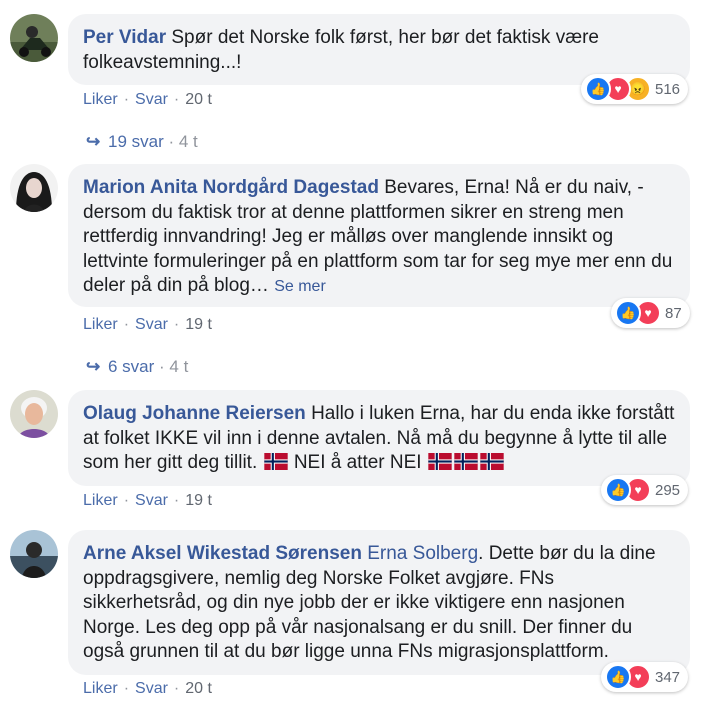 Image resolution: width=723 pixels, height=703 pixels. What do you see at coordinates (194, 413) in the screenshot?
I see `comment-author: Olaug Johanne Reiersen` at bounding box center [194, 413].